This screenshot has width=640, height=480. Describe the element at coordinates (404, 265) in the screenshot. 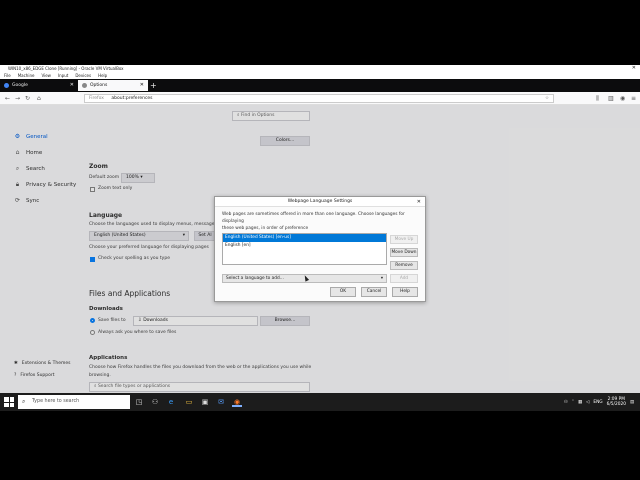

I see `remove-button: Remove` at that location.